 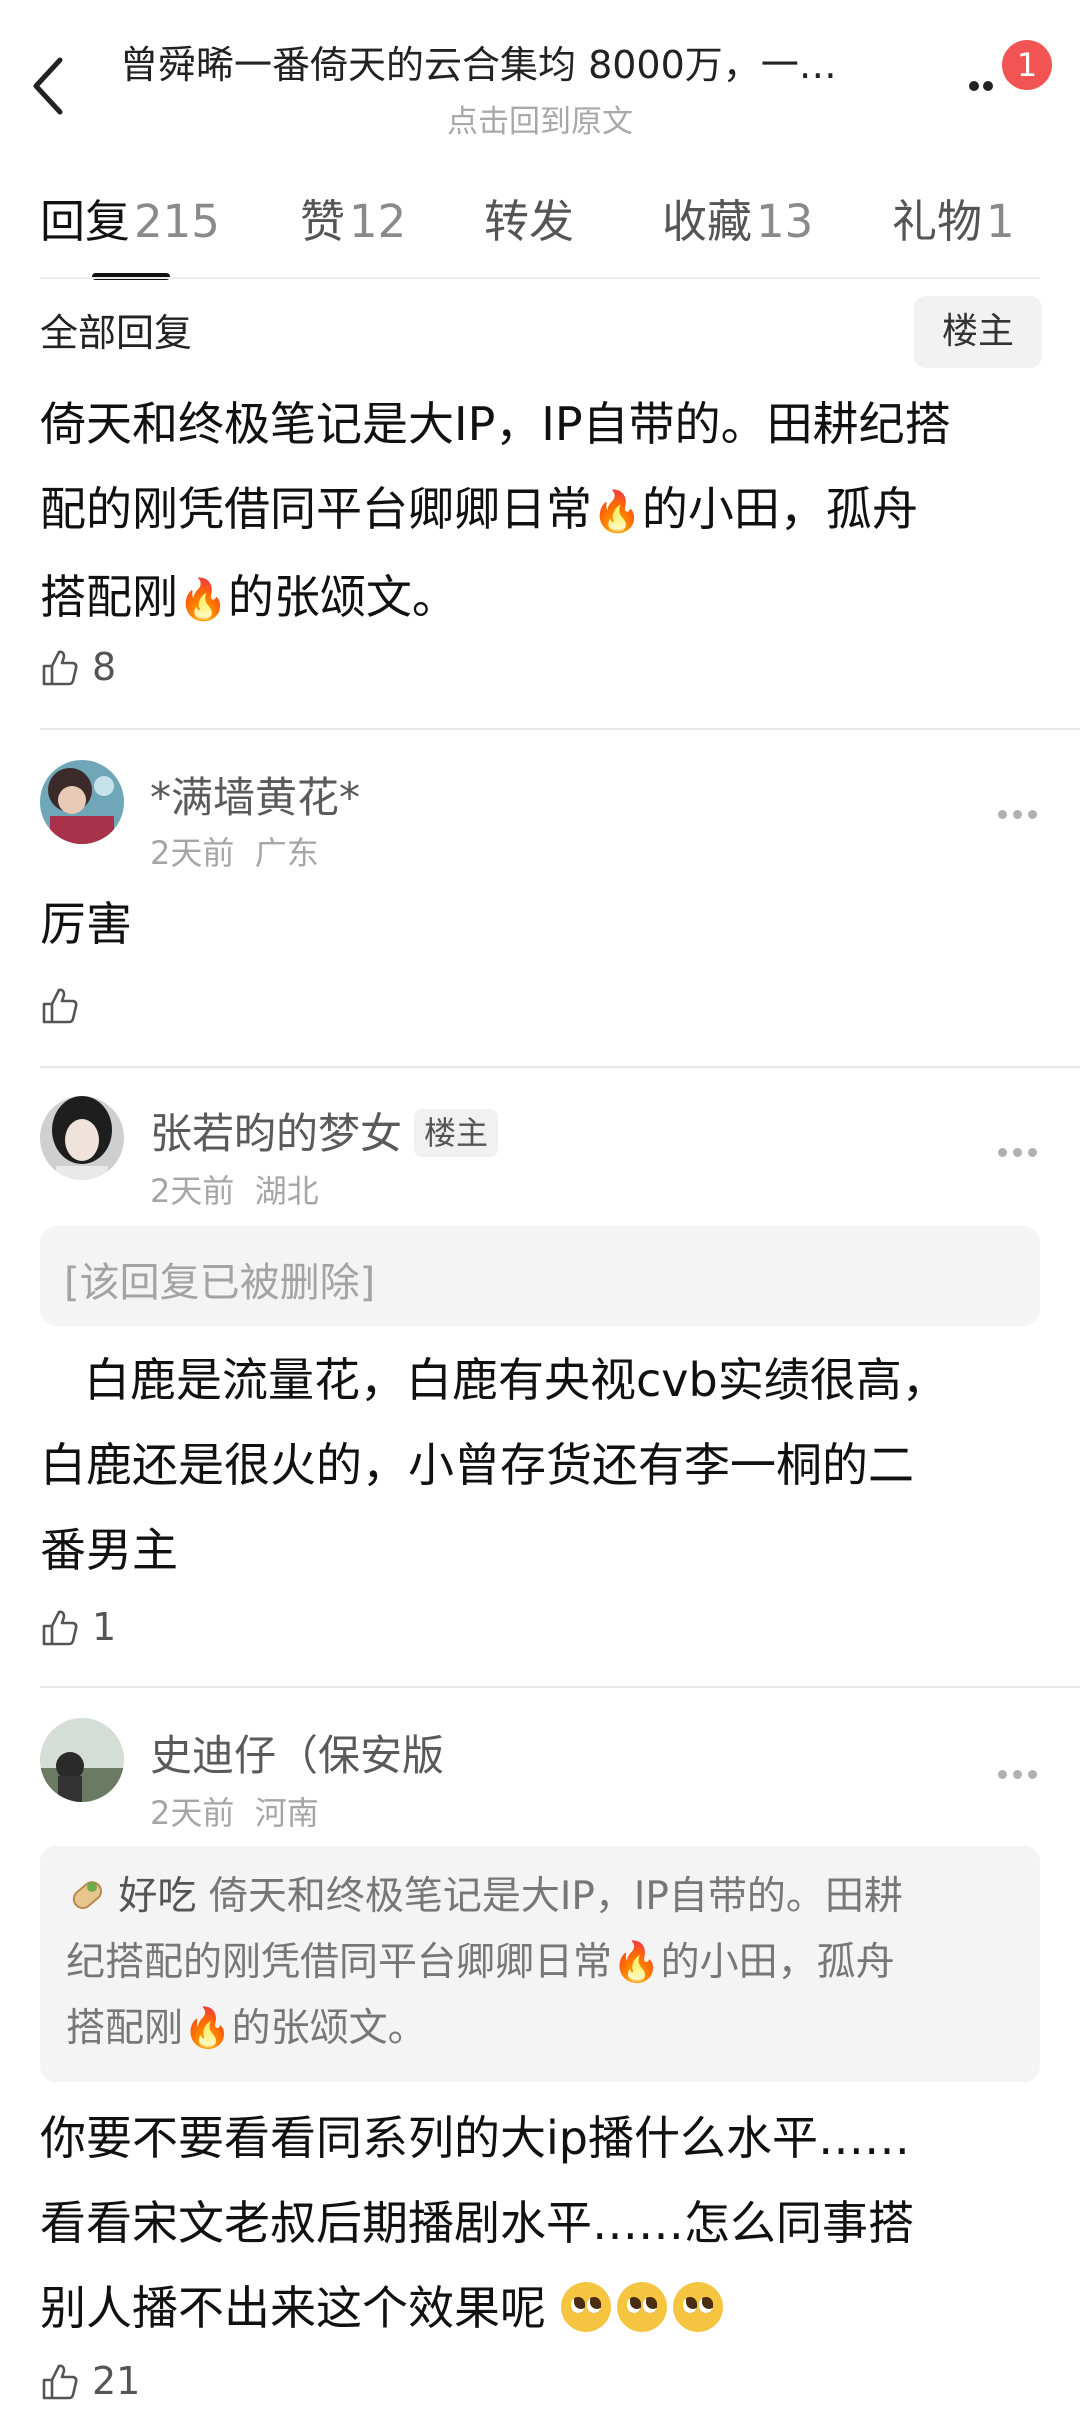 I want to click on comment-text: 厉害, so click(x=86, y=924).